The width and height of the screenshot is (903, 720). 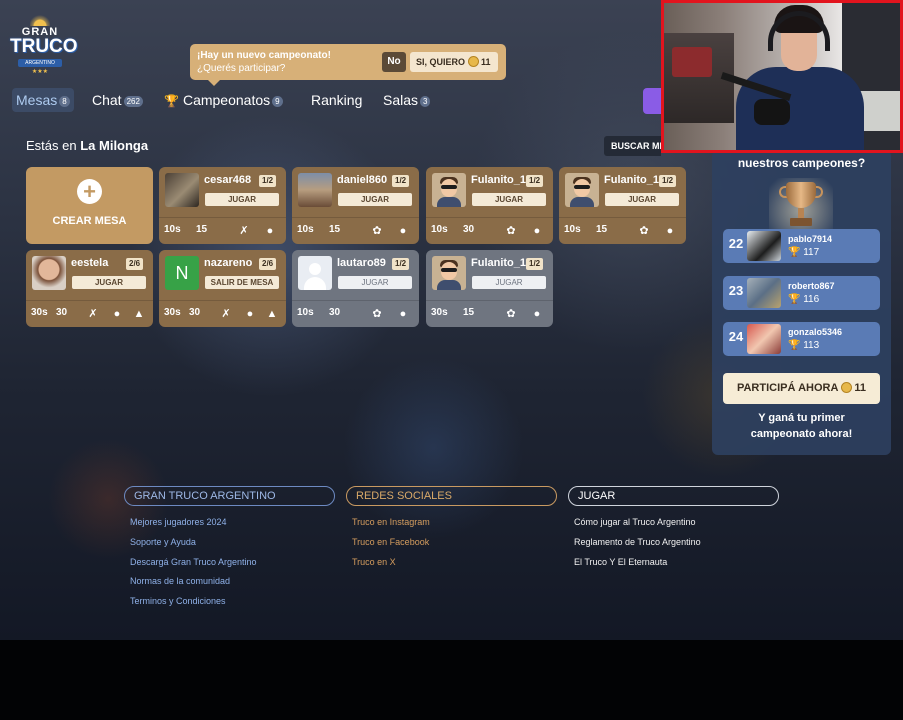 I want to click on player-name: nazareno, so click(x=228, y=263).